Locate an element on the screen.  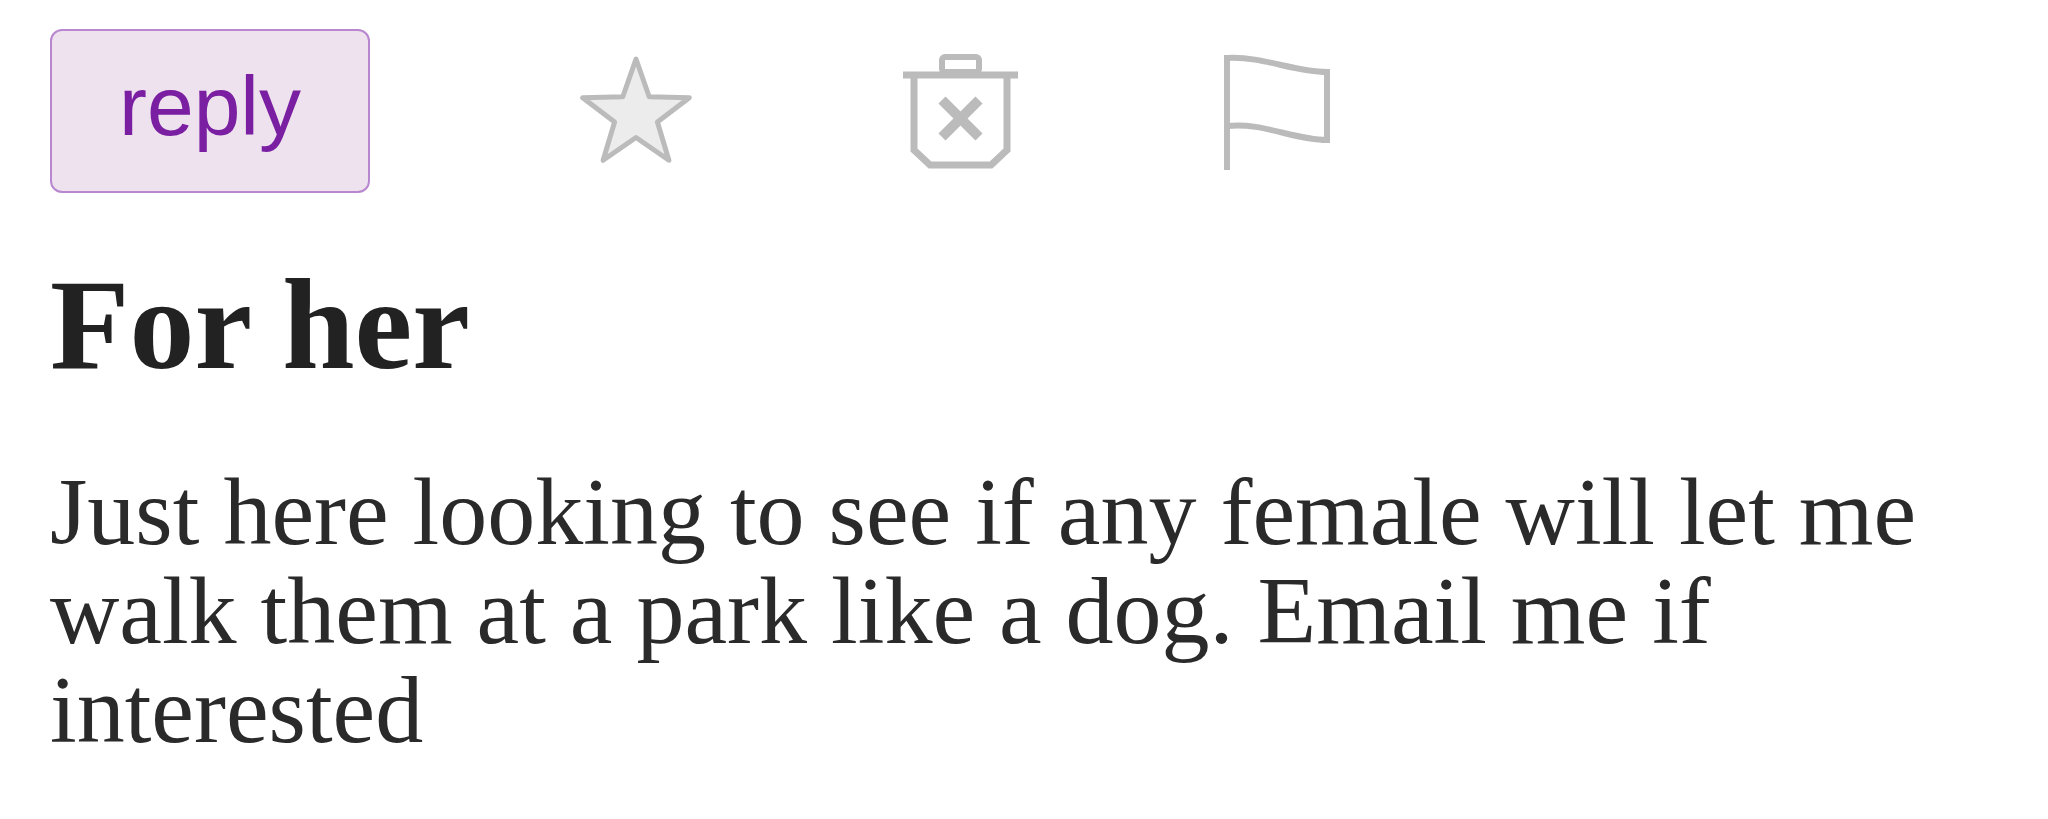
reply-button: reply is located at coordinates (210, 111).